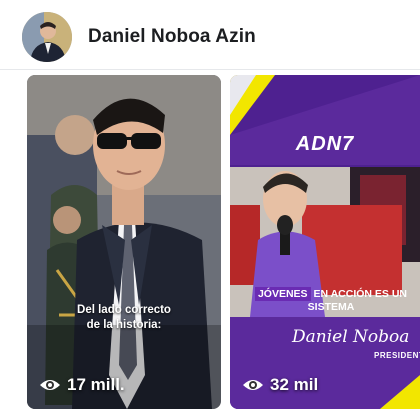  Describe the element at coordinates (351, 337) in the screenshot. I see `signature: Daniel Noboa` at that location.